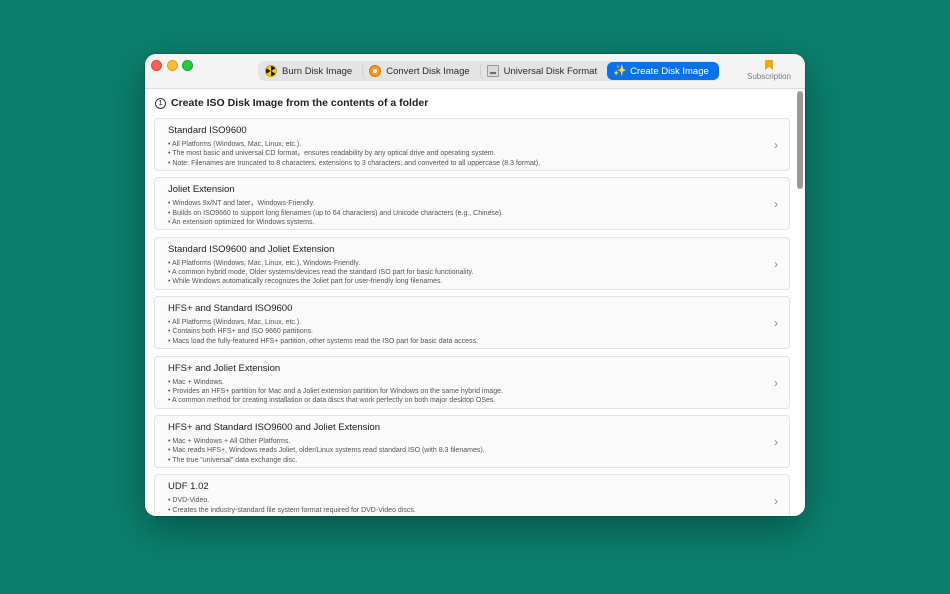 Image resolution: width=950 pixels, height=594 pixels. Describe the element at coordinates (189, 501) in the screenshot. I see `format-description-line: • DVD-Video.` at that location.